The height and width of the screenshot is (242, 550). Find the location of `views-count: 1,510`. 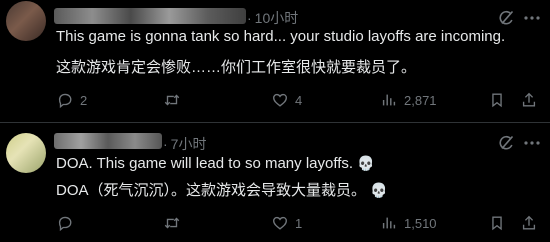

views-count: 1,510 is located at coordinates (420, 223).